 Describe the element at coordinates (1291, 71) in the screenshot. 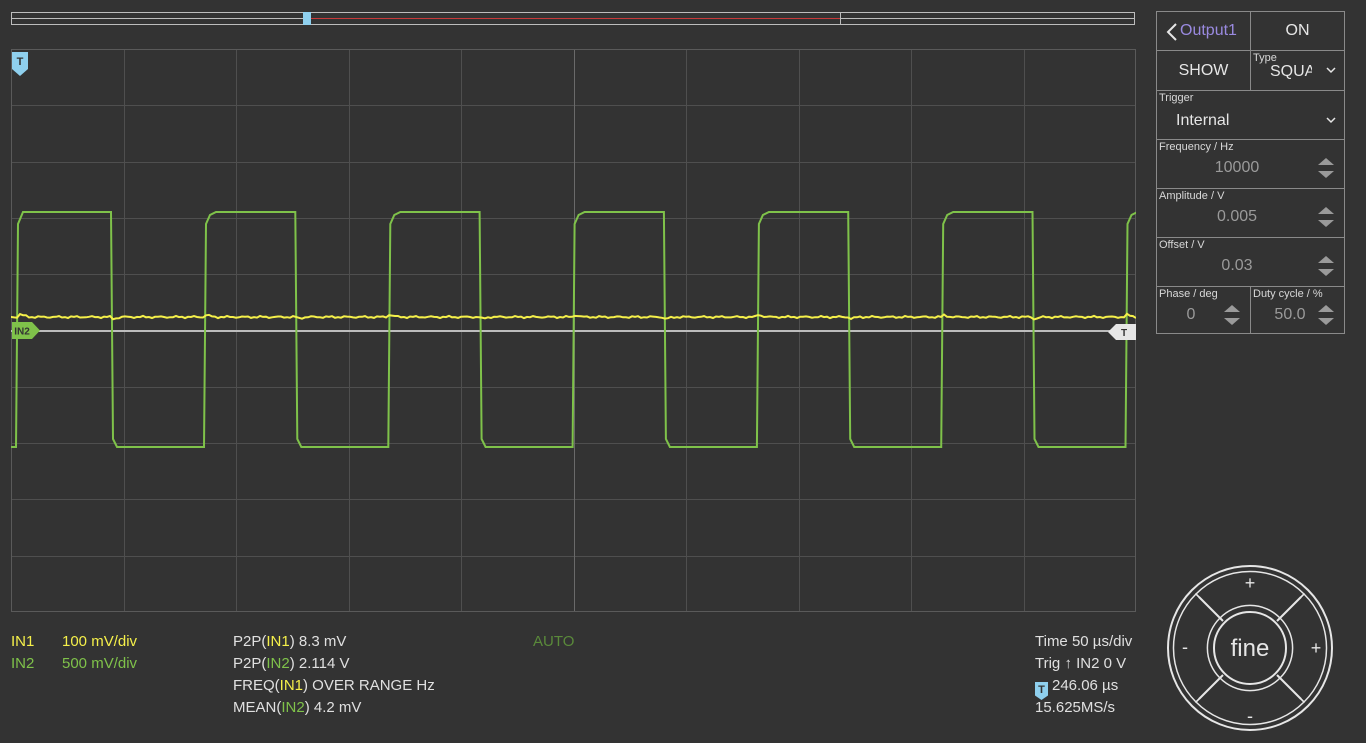

I see `type-value: SQUA` at that location.